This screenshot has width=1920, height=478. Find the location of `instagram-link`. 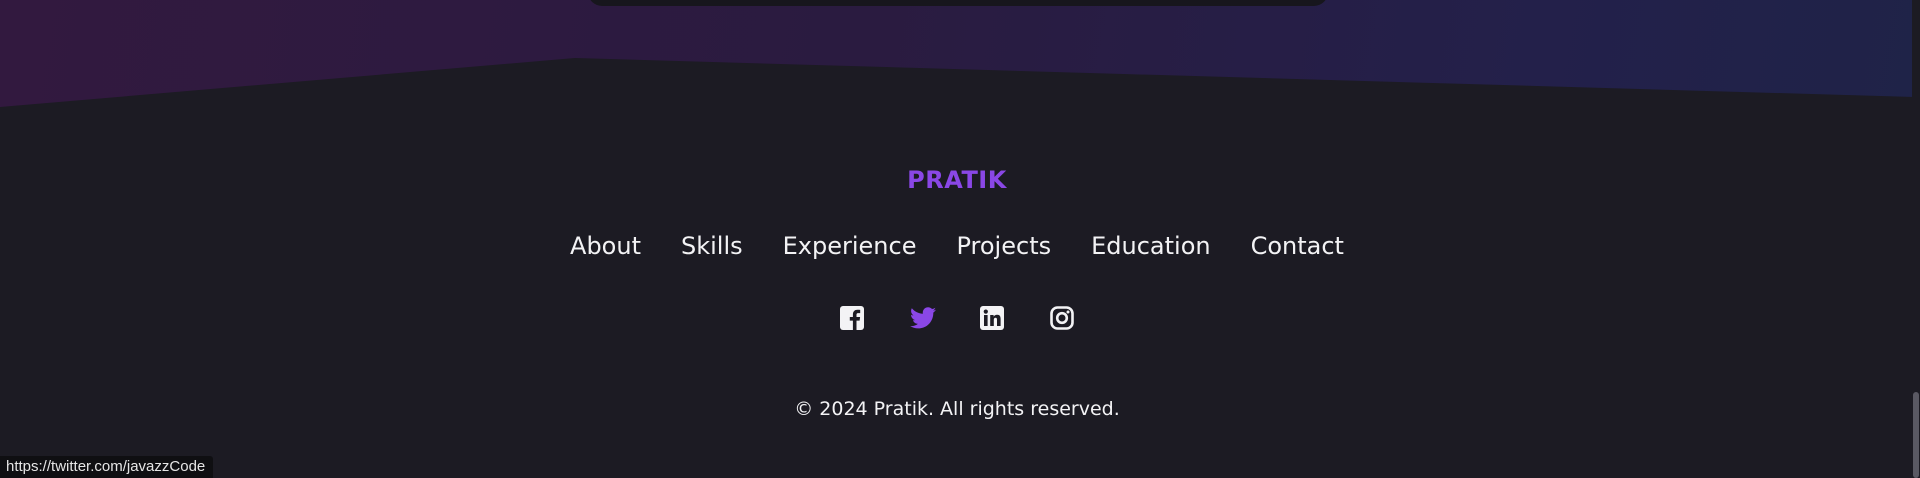

instagram-link is located at coordinates (1062, 318).